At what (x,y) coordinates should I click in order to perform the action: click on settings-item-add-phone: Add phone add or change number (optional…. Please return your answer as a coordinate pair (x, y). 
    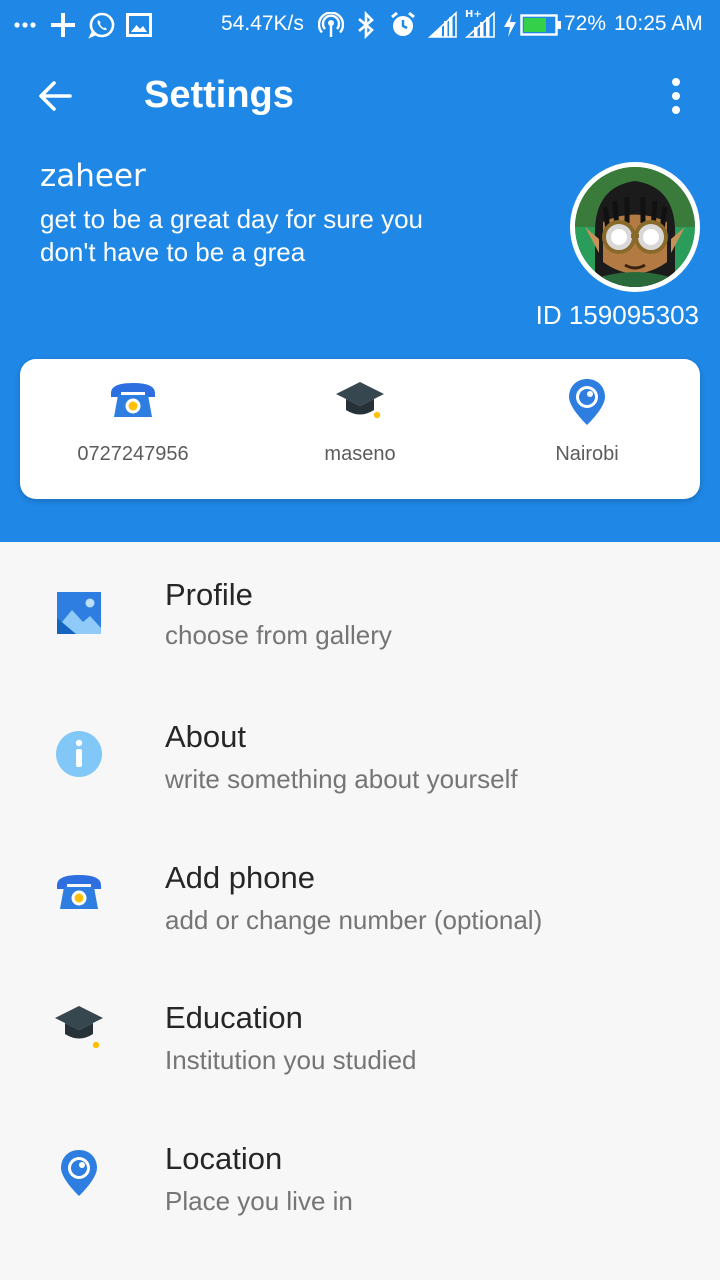
    Looking at the image, I should click on (360, 895).